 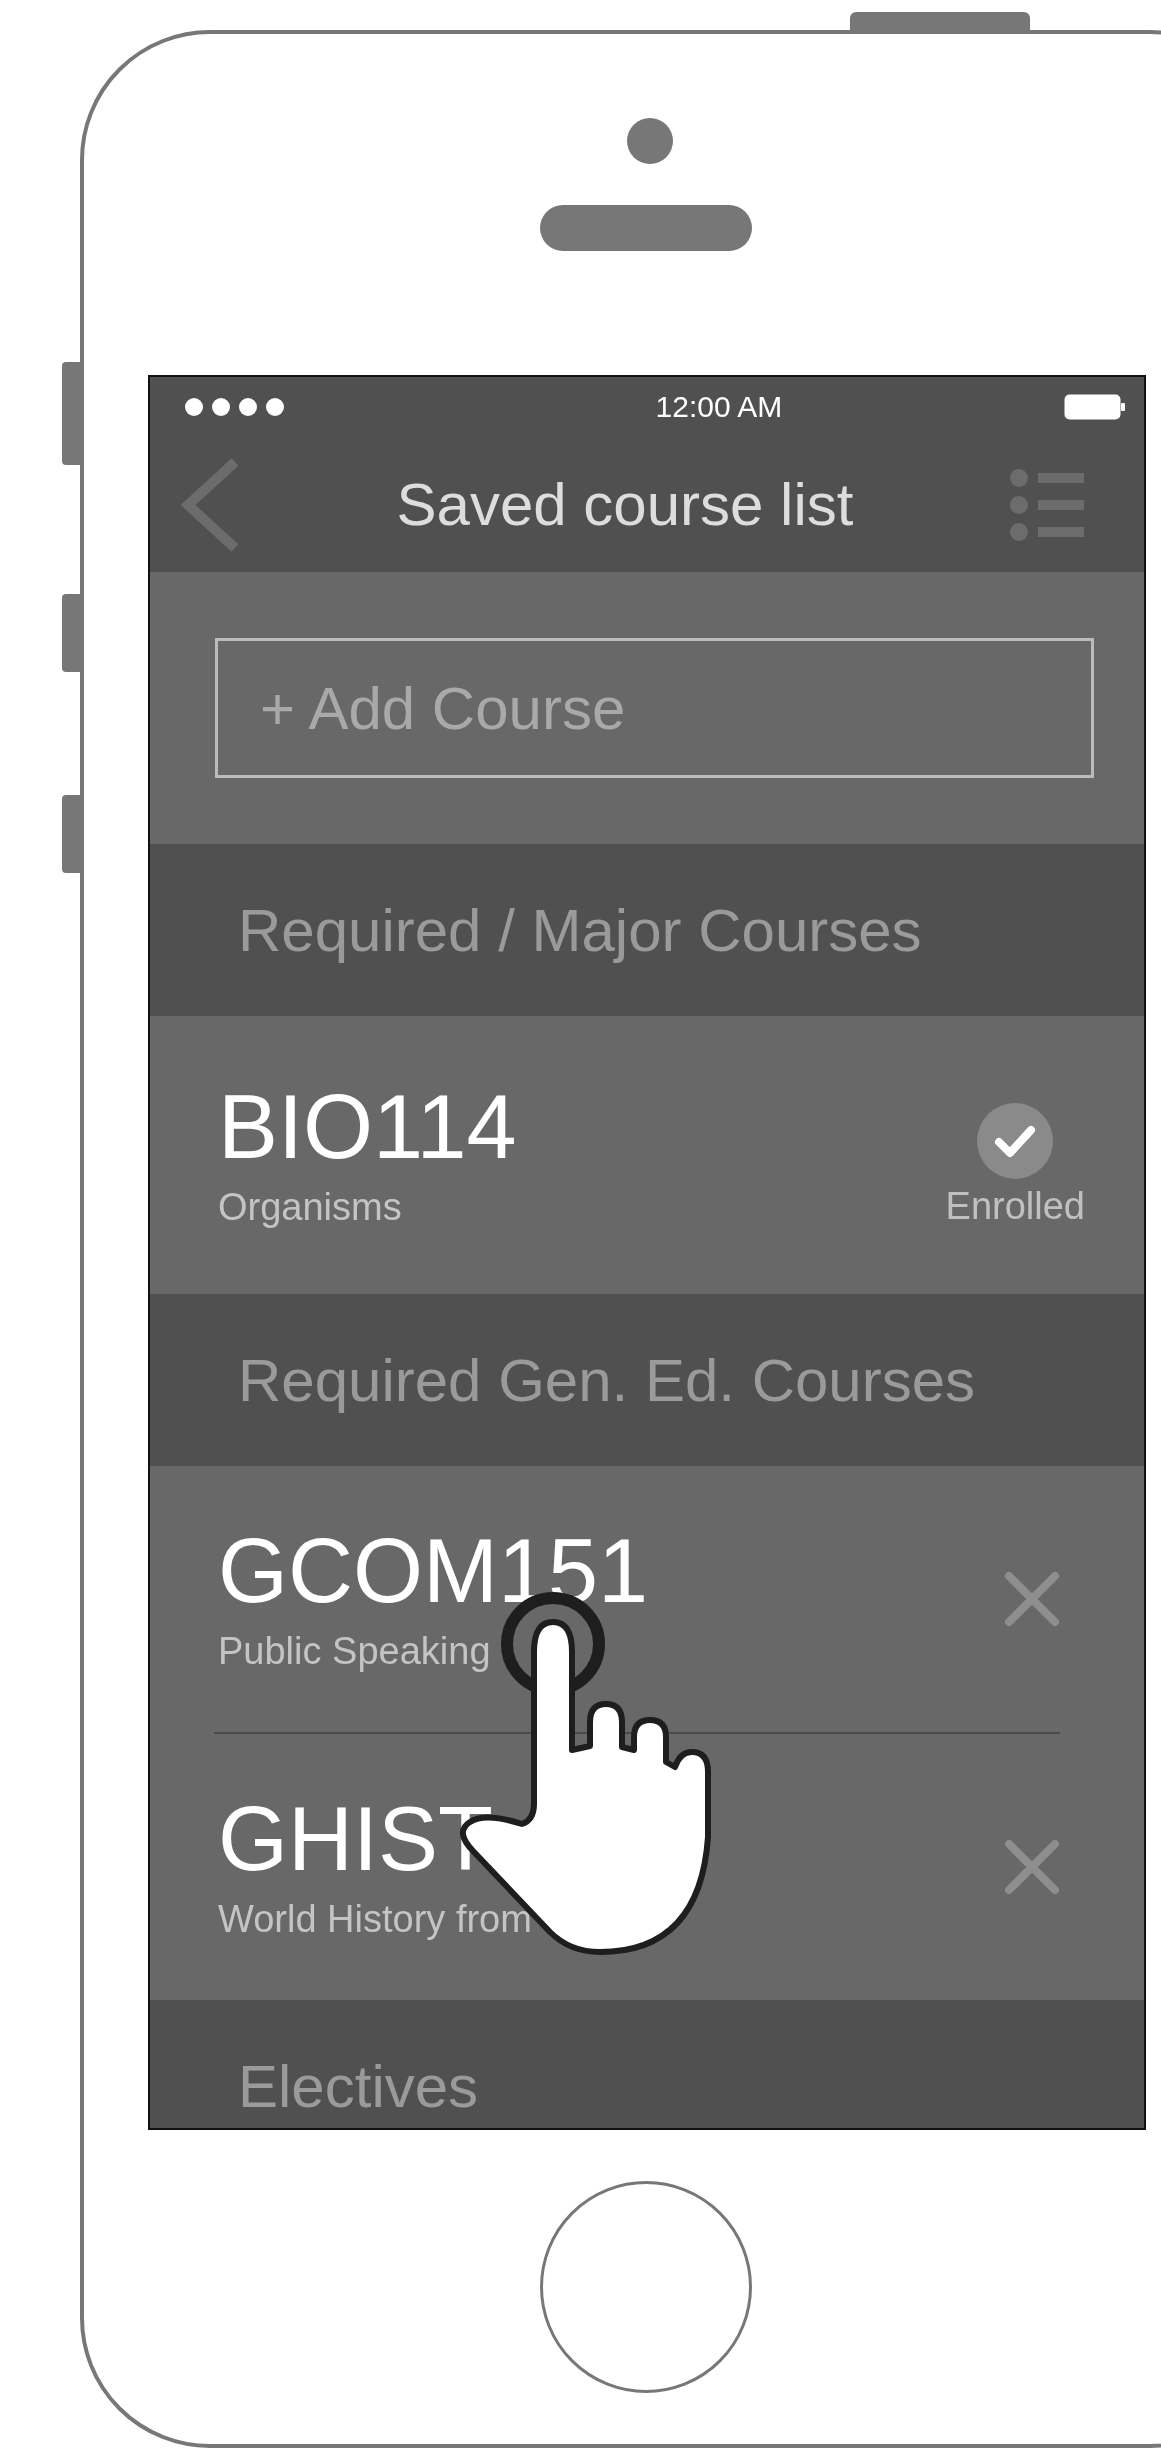 What do you see at coordinates (358, 2086) in the screenshot?
I see `section-title: Electives` at bounding box center [358, 2086].